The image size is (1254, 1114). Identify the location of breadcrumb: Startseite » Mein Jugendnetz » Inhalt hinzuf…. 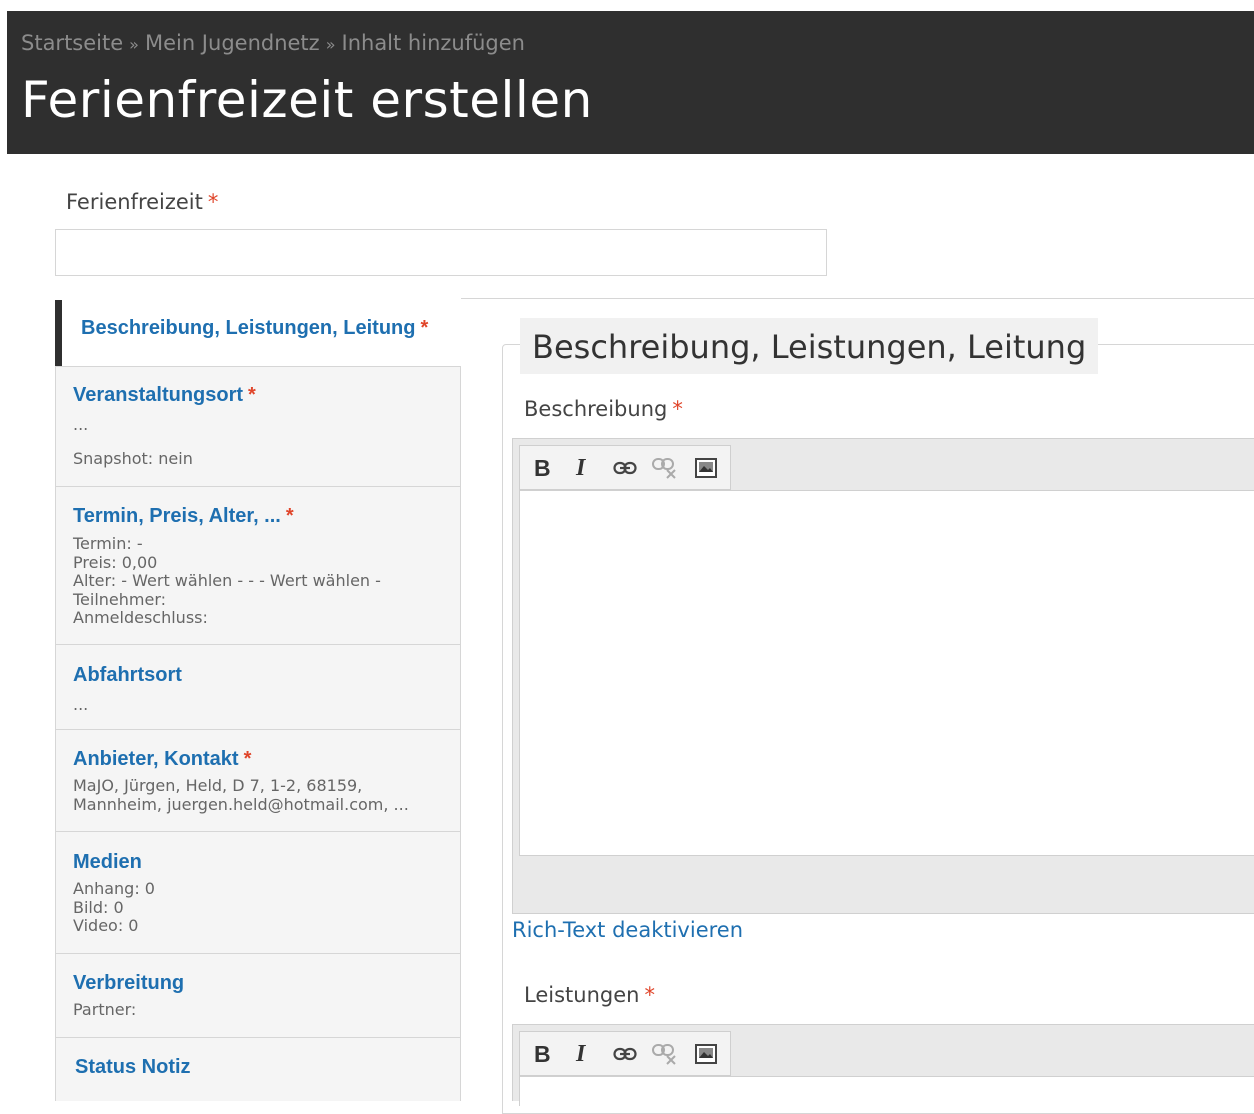
(273, 43).